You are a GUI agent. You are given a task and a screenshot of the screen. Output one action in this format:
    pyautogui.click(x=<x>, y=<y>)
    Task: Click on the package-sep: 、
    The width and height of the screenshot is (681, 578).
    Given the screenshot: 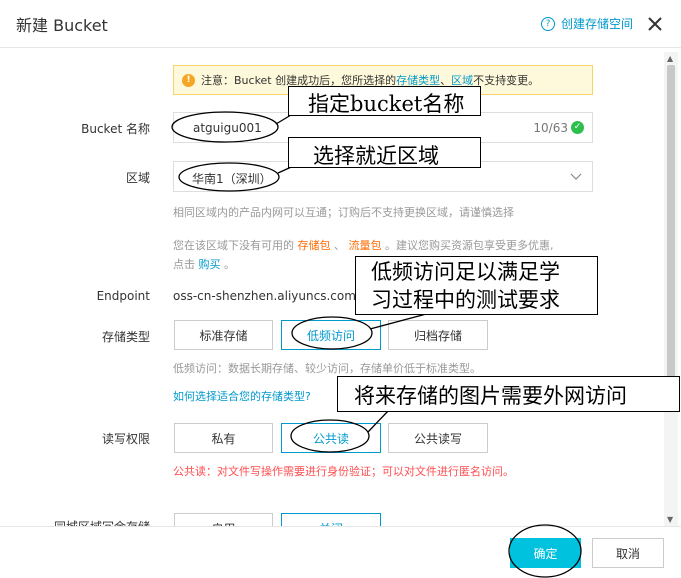 What is the action you would take?
    pyautogui.click(x=339, y=245)
    